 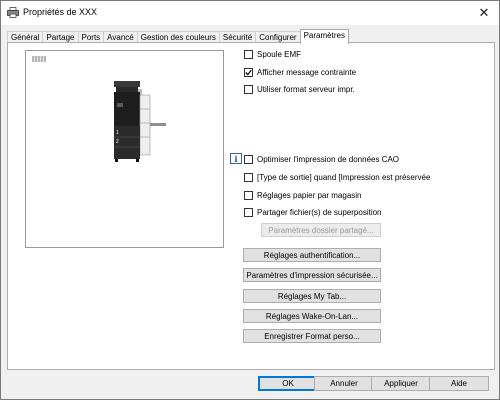 I want to click on server-format-label: Utiliser format serveur impr., so click(x=306, y=89).